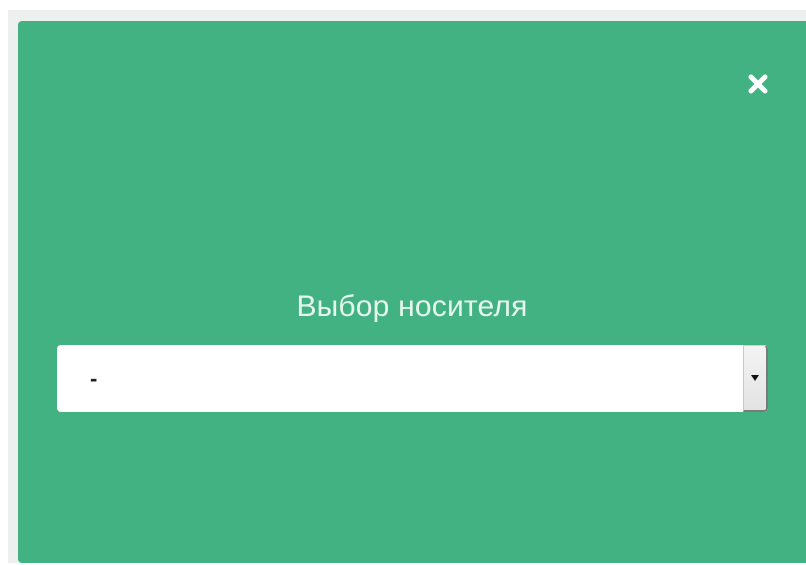 The height and width of the screenshot is (565, 806). I want to click on close-icon, so click(758, 84).